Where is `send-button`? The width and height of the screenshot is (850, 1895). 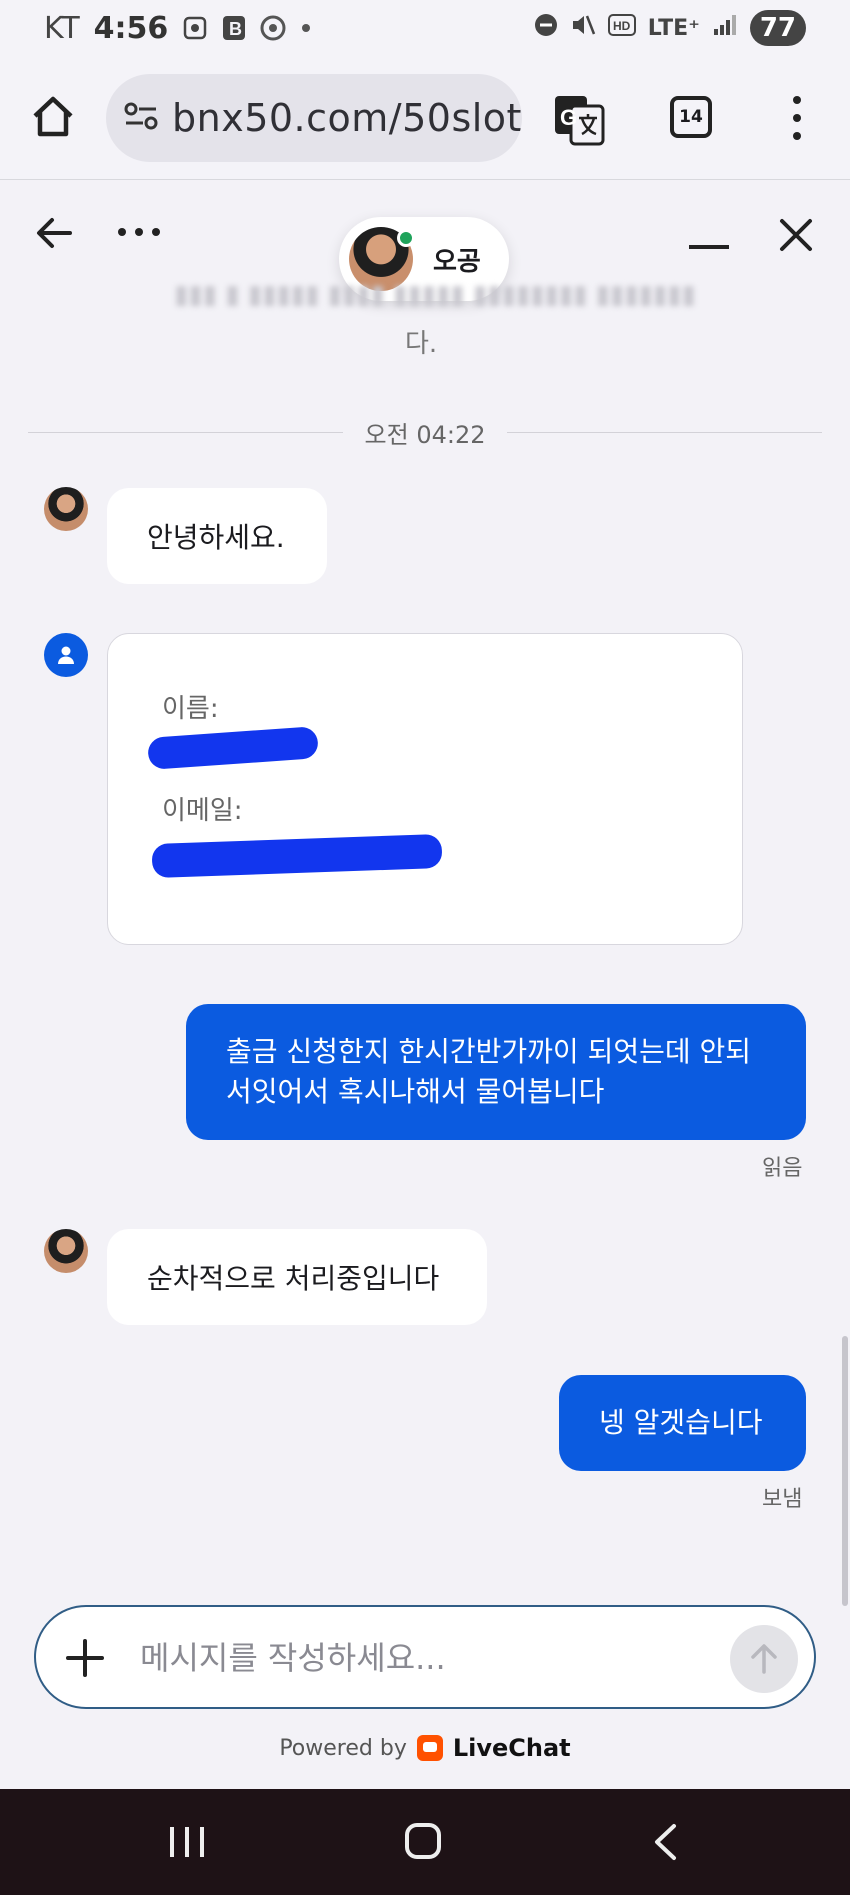 send-button is located at coordinates (764, 1659).